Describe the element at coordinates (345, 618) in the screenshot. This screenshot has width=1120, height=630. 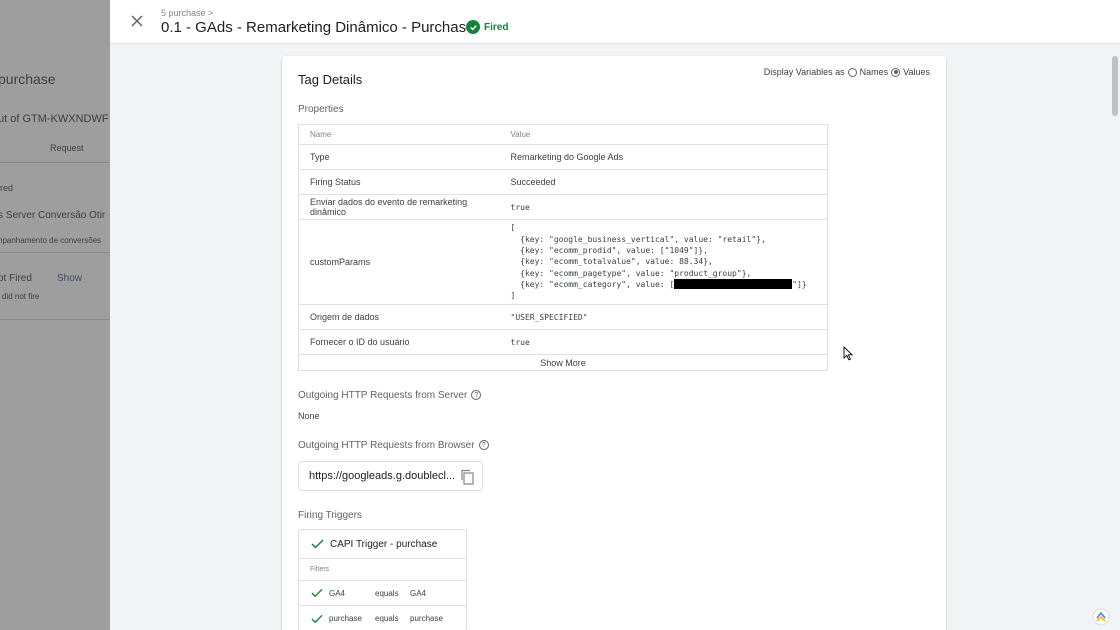
I see `filter-variable: purchase` at that location.